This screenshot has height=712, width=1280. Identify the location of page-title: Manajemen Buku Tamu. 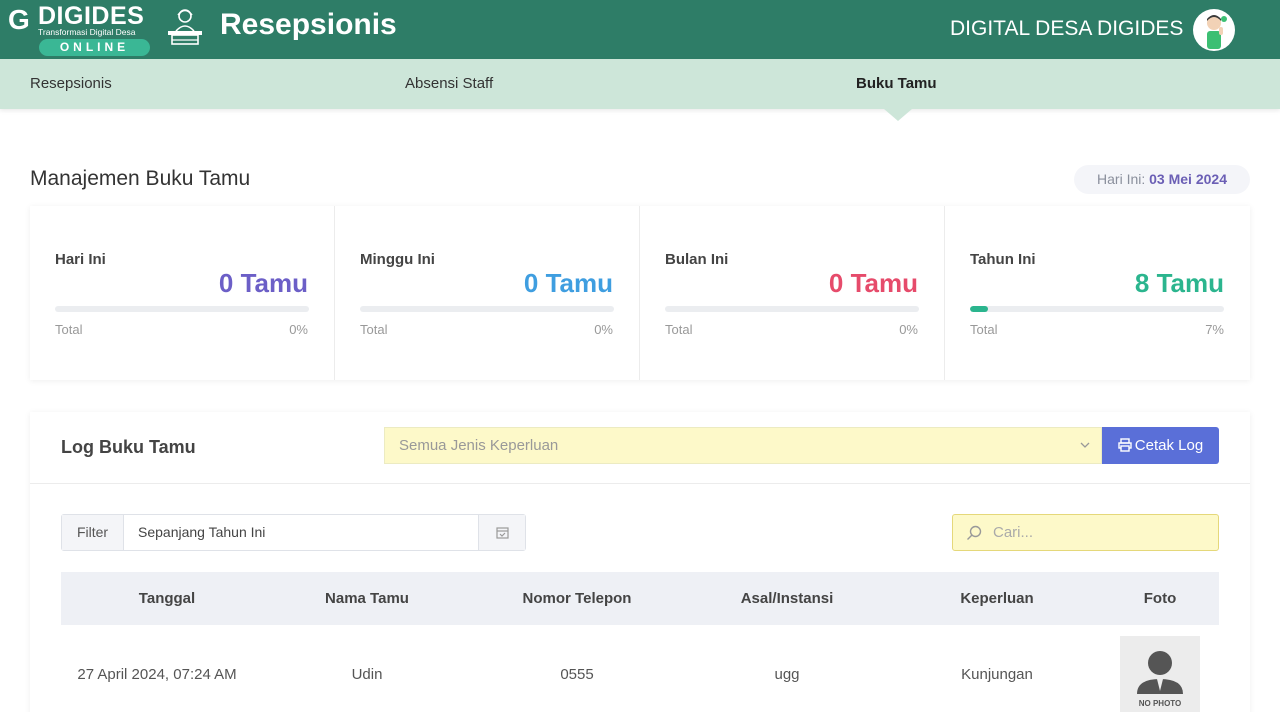
(140, 178).